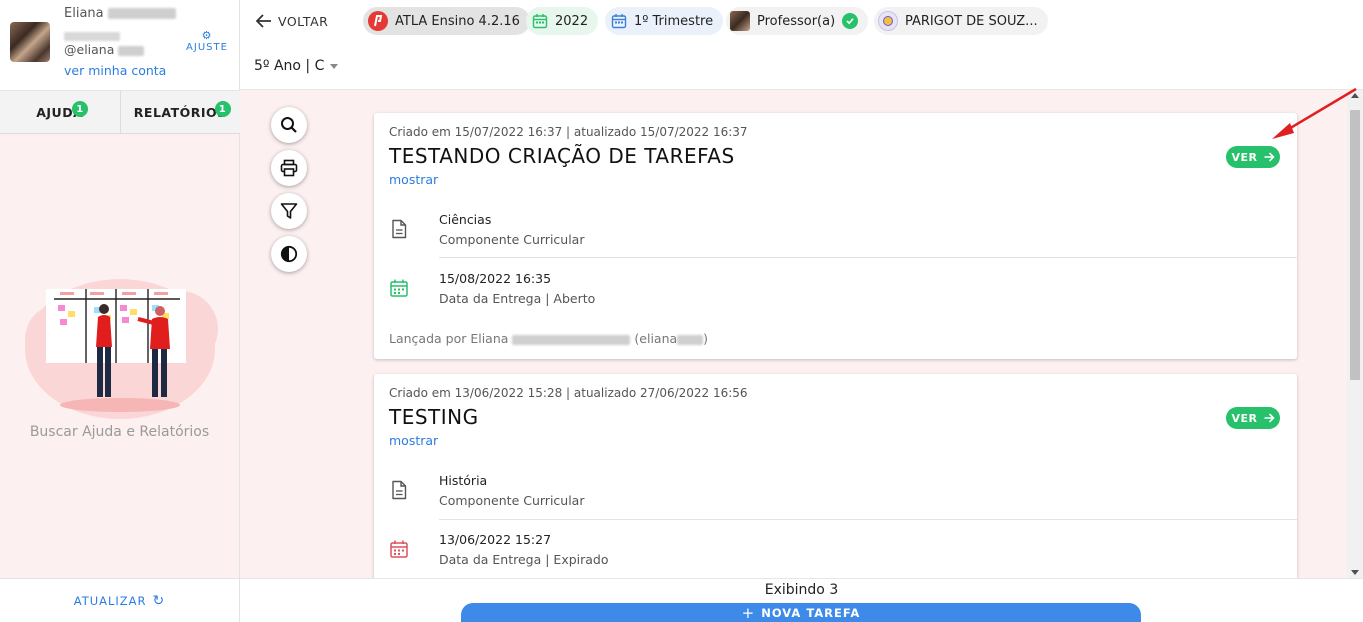 Image resolution: width=1363 pixels, height=622 pixels. I want to click on settings-button: ⚙ AJUSTE, so click(207, 41).